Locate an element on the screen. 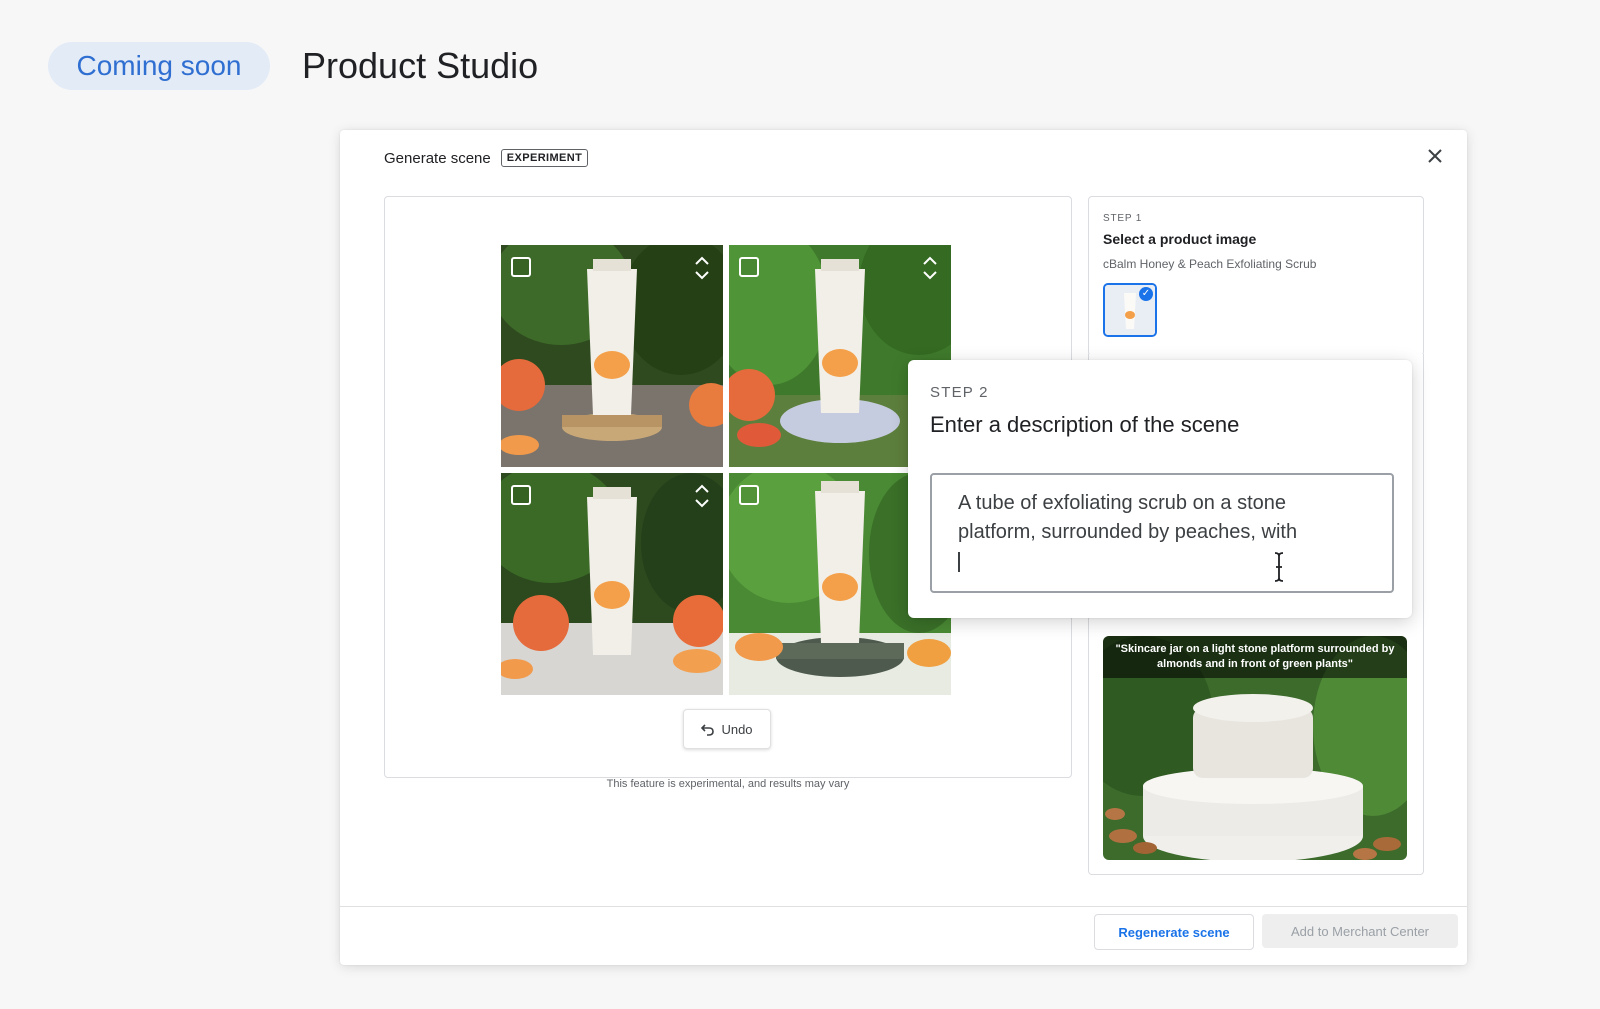 The image size is (1600, 1009). coming-soon-badge: Coming soon is located at coordinates (159, 66).